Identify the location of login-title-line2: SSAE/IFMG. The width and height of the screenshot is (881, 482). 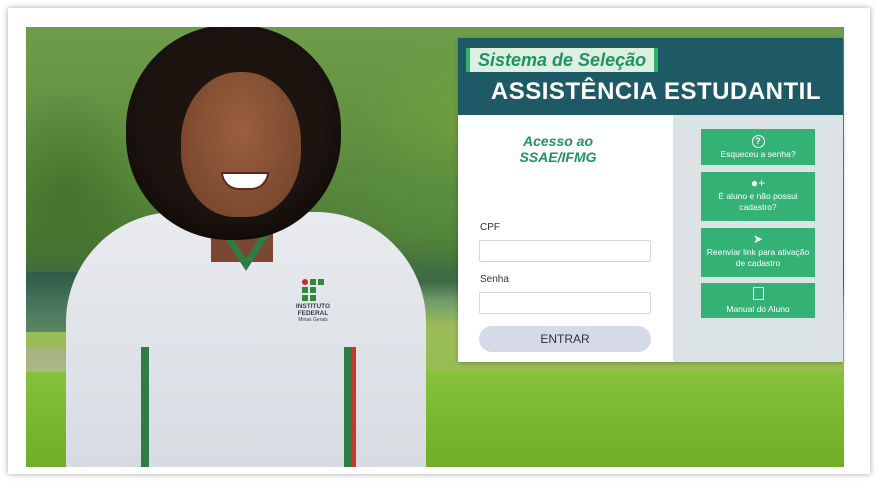
(558, 157).